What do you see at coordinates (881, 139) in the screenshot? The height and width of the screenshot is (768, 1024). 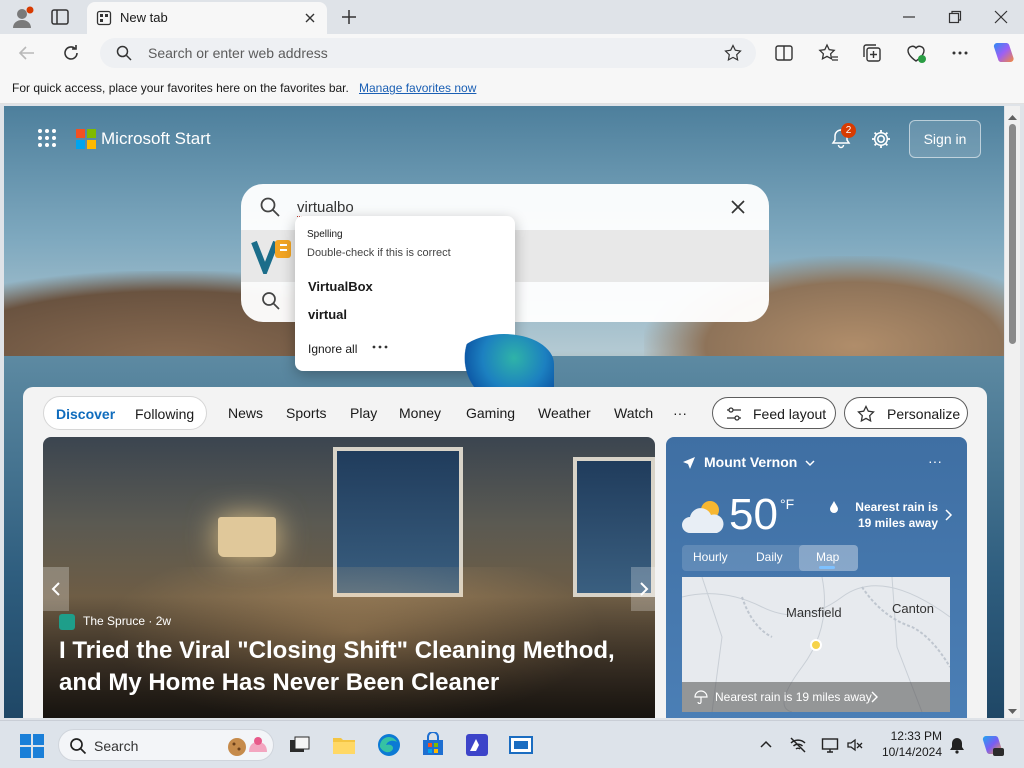 I see `settings-gear-icon` at bounding box center [881, 139].